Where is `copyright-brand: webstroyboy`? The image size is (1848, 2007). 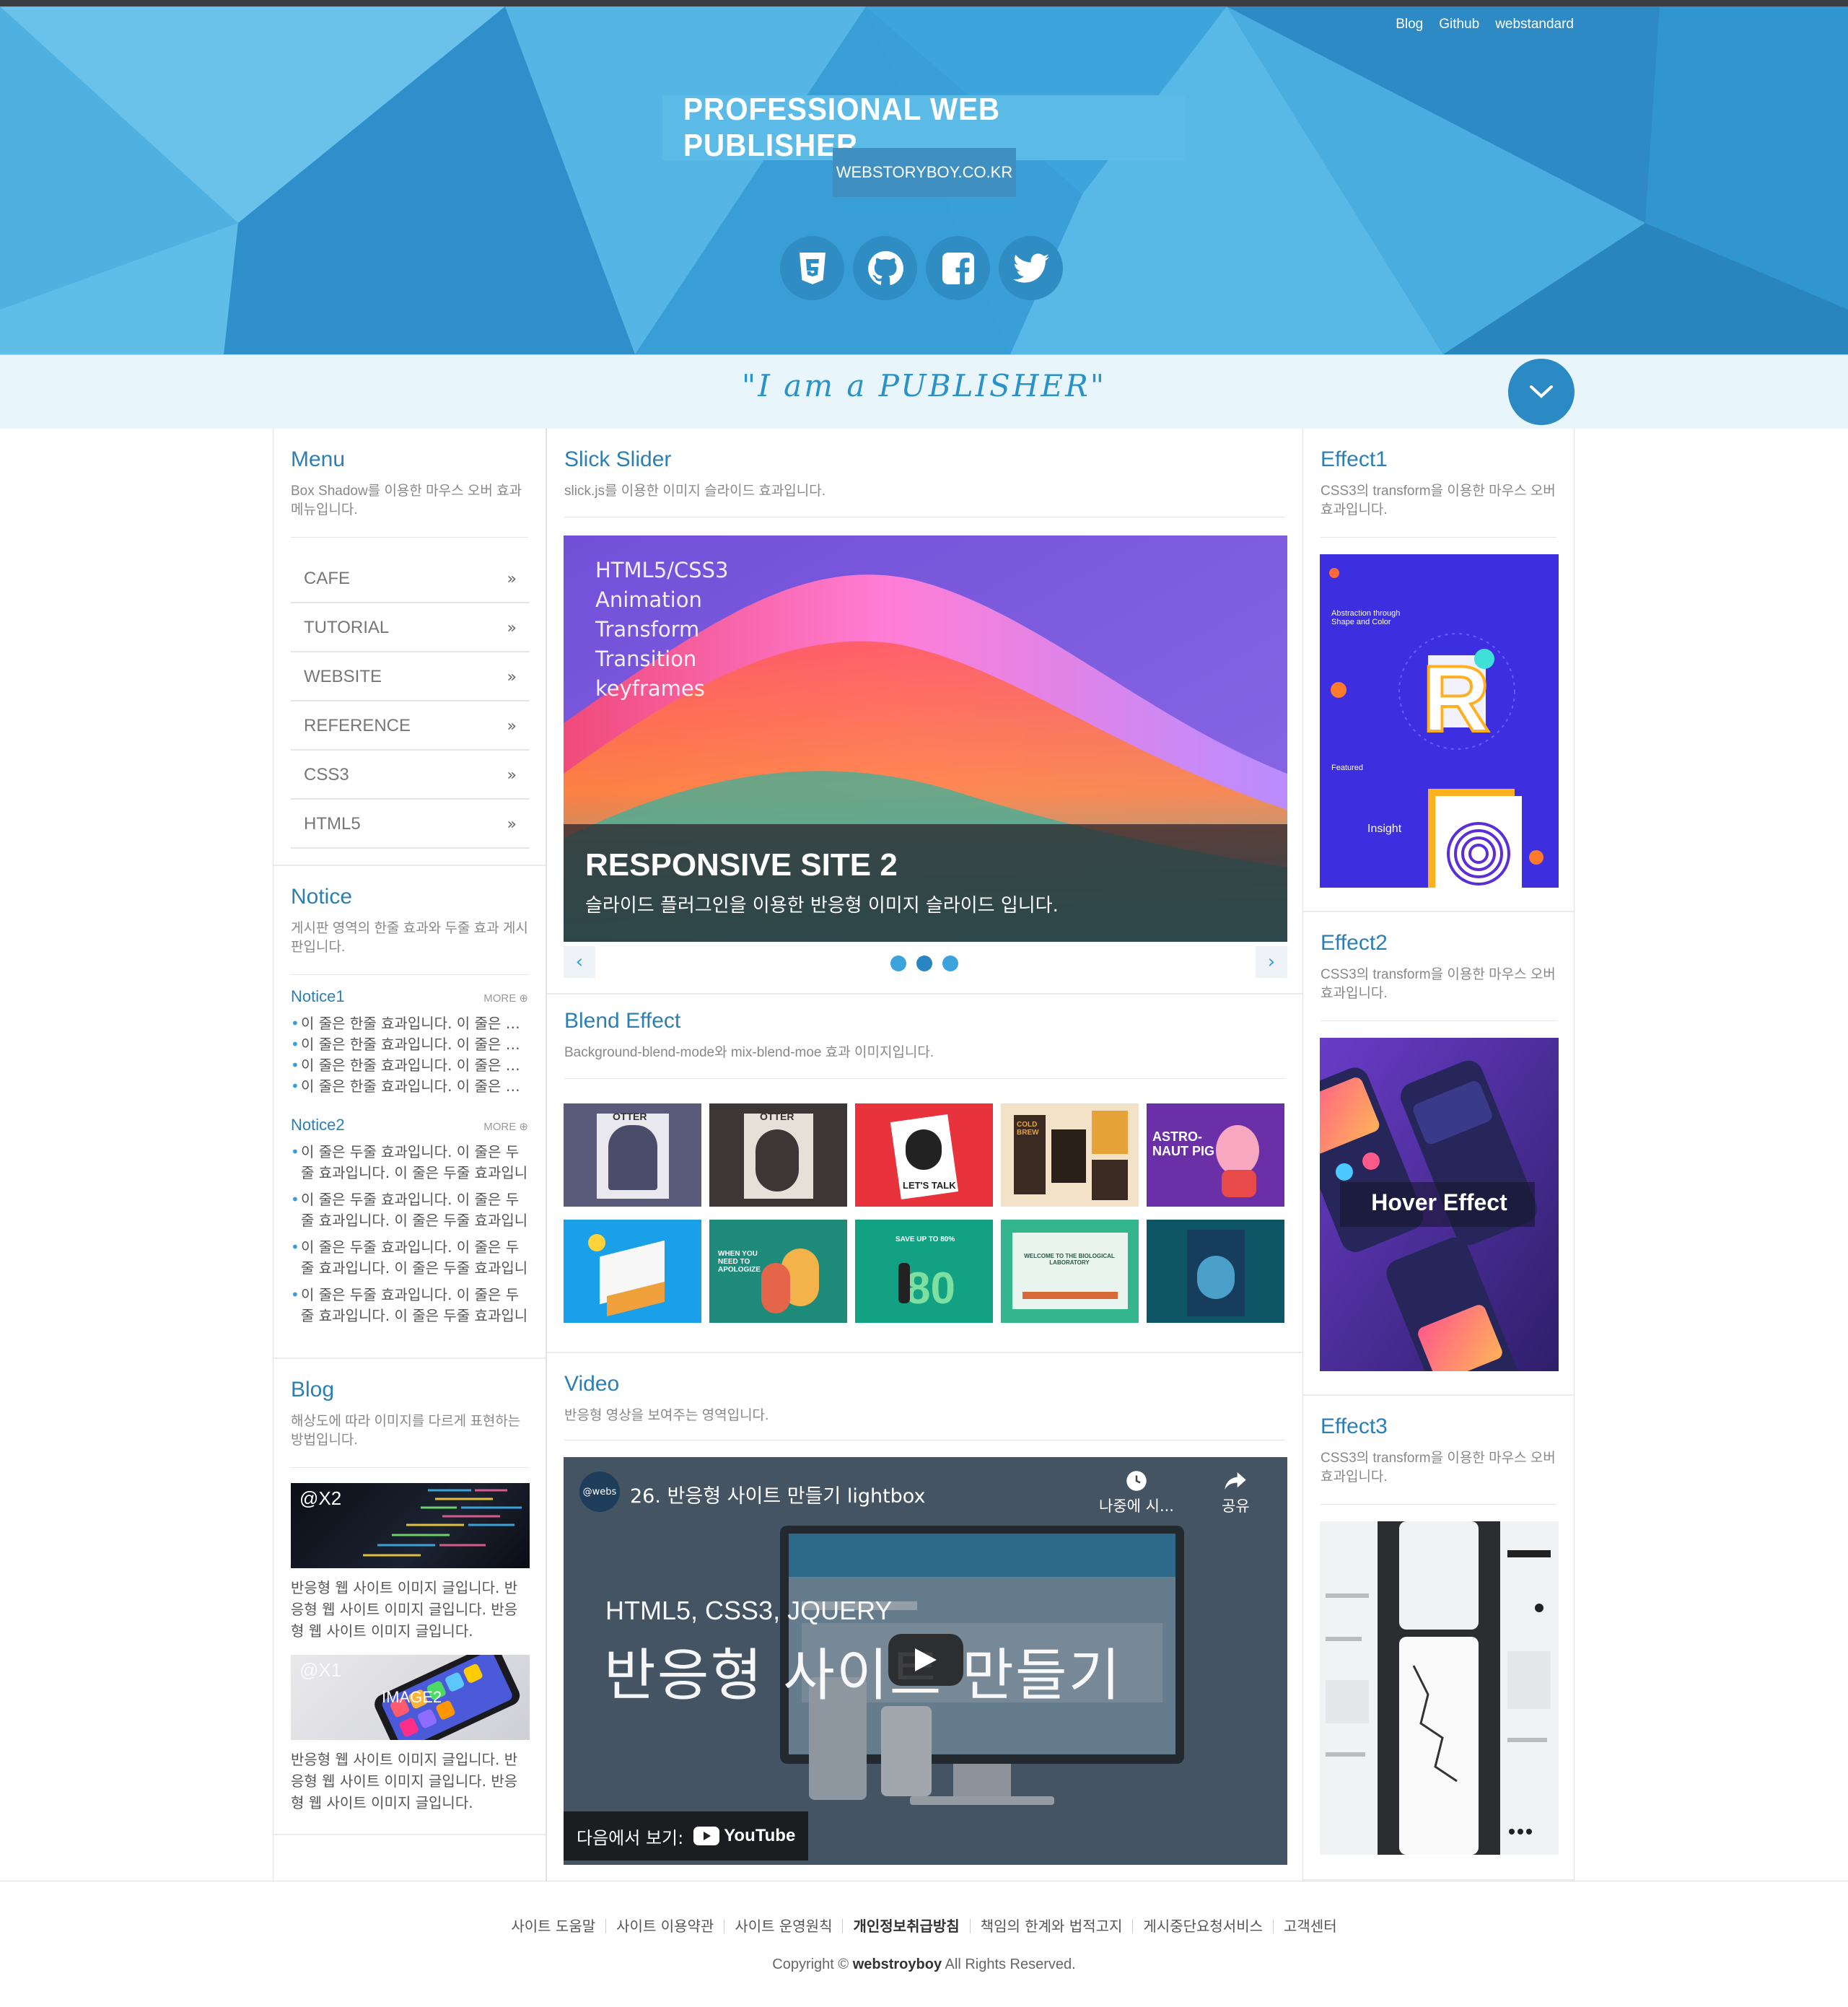 copyright-brand: webstroyboy is located at coordinates (897, 1964).